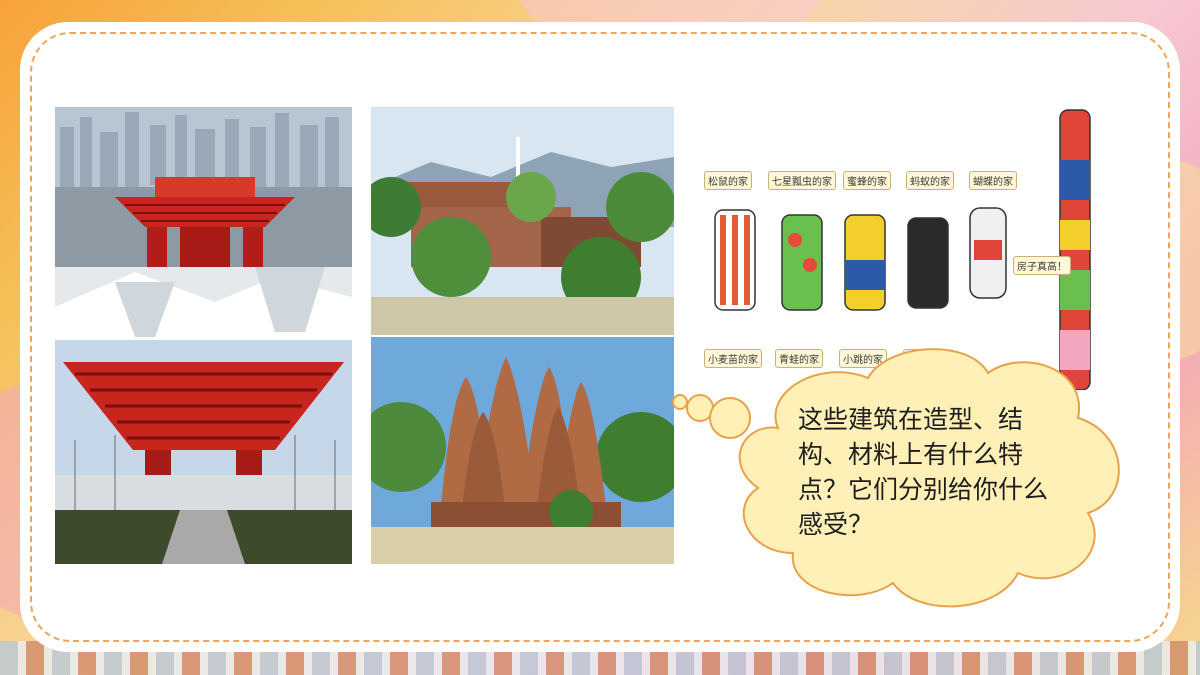 The image size is (1200, 675). Describe the element at coordinates (203, 452) in the screenshot. I see `china-pavilion-front-photo` at that location.